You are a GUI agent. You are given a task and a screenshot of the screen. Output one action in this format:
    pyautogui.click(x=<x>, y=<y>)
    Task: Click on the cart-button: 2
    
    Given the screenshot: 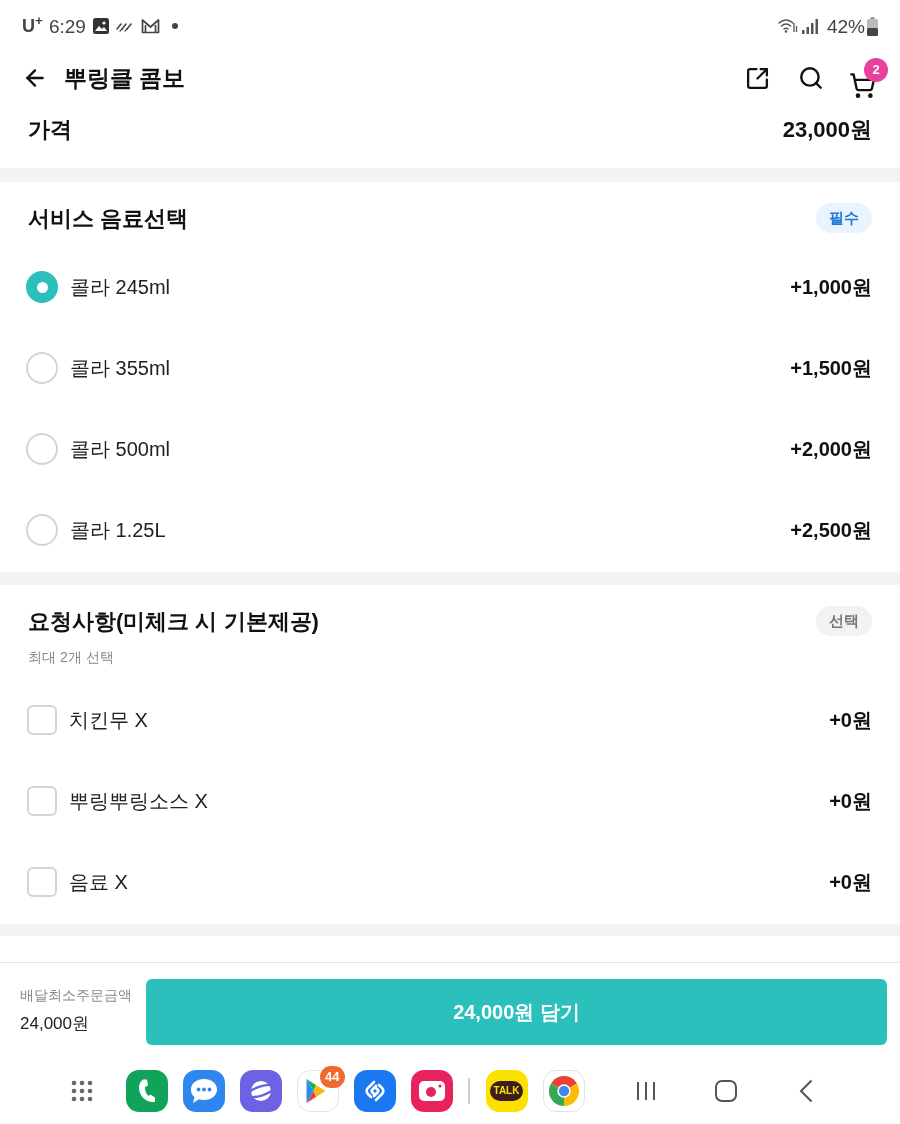 What is the action you would take?
    pyautogui.click(x=868, y=78)
    